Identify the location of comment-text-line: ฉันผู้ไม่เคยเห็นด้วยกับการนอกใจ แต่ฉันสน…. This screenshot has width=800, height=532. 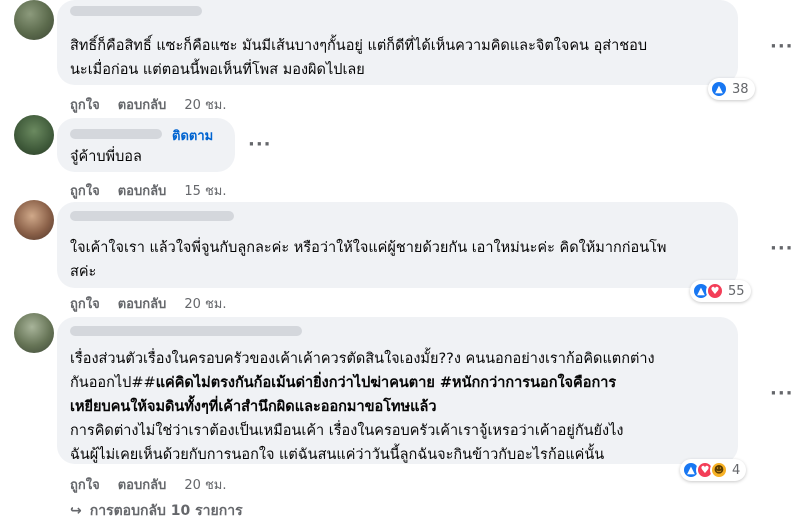
(337, 455).